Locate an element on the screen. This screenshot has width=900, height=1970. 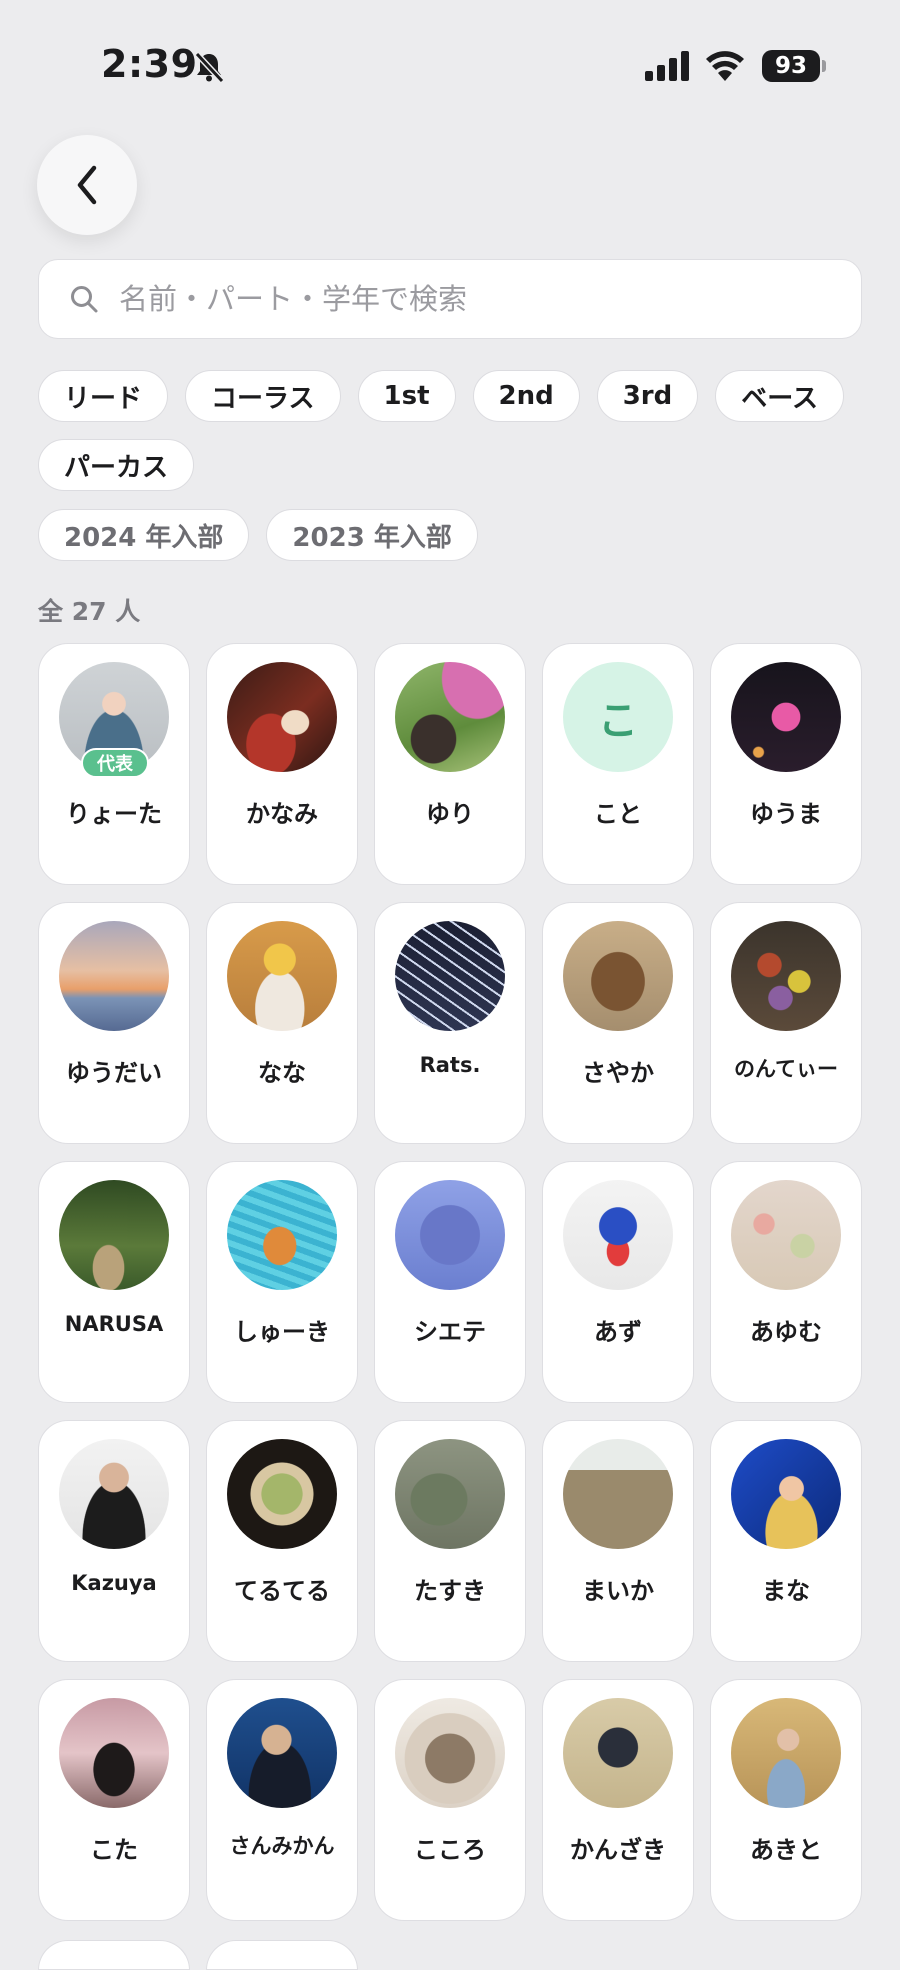
member-name: りょーた is located at coordinates (114, 814).